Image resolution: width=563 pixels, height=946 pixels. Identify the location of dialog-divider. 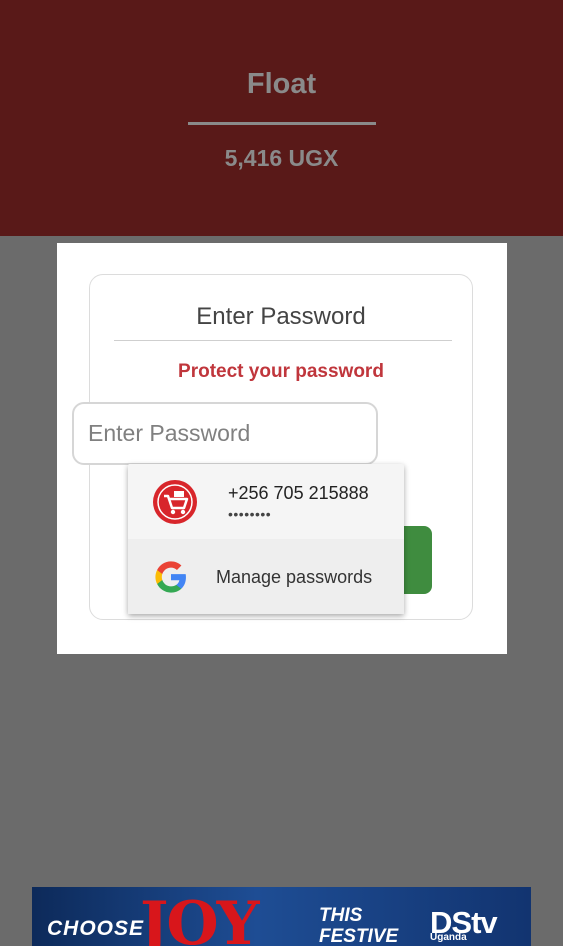
(283, 340).